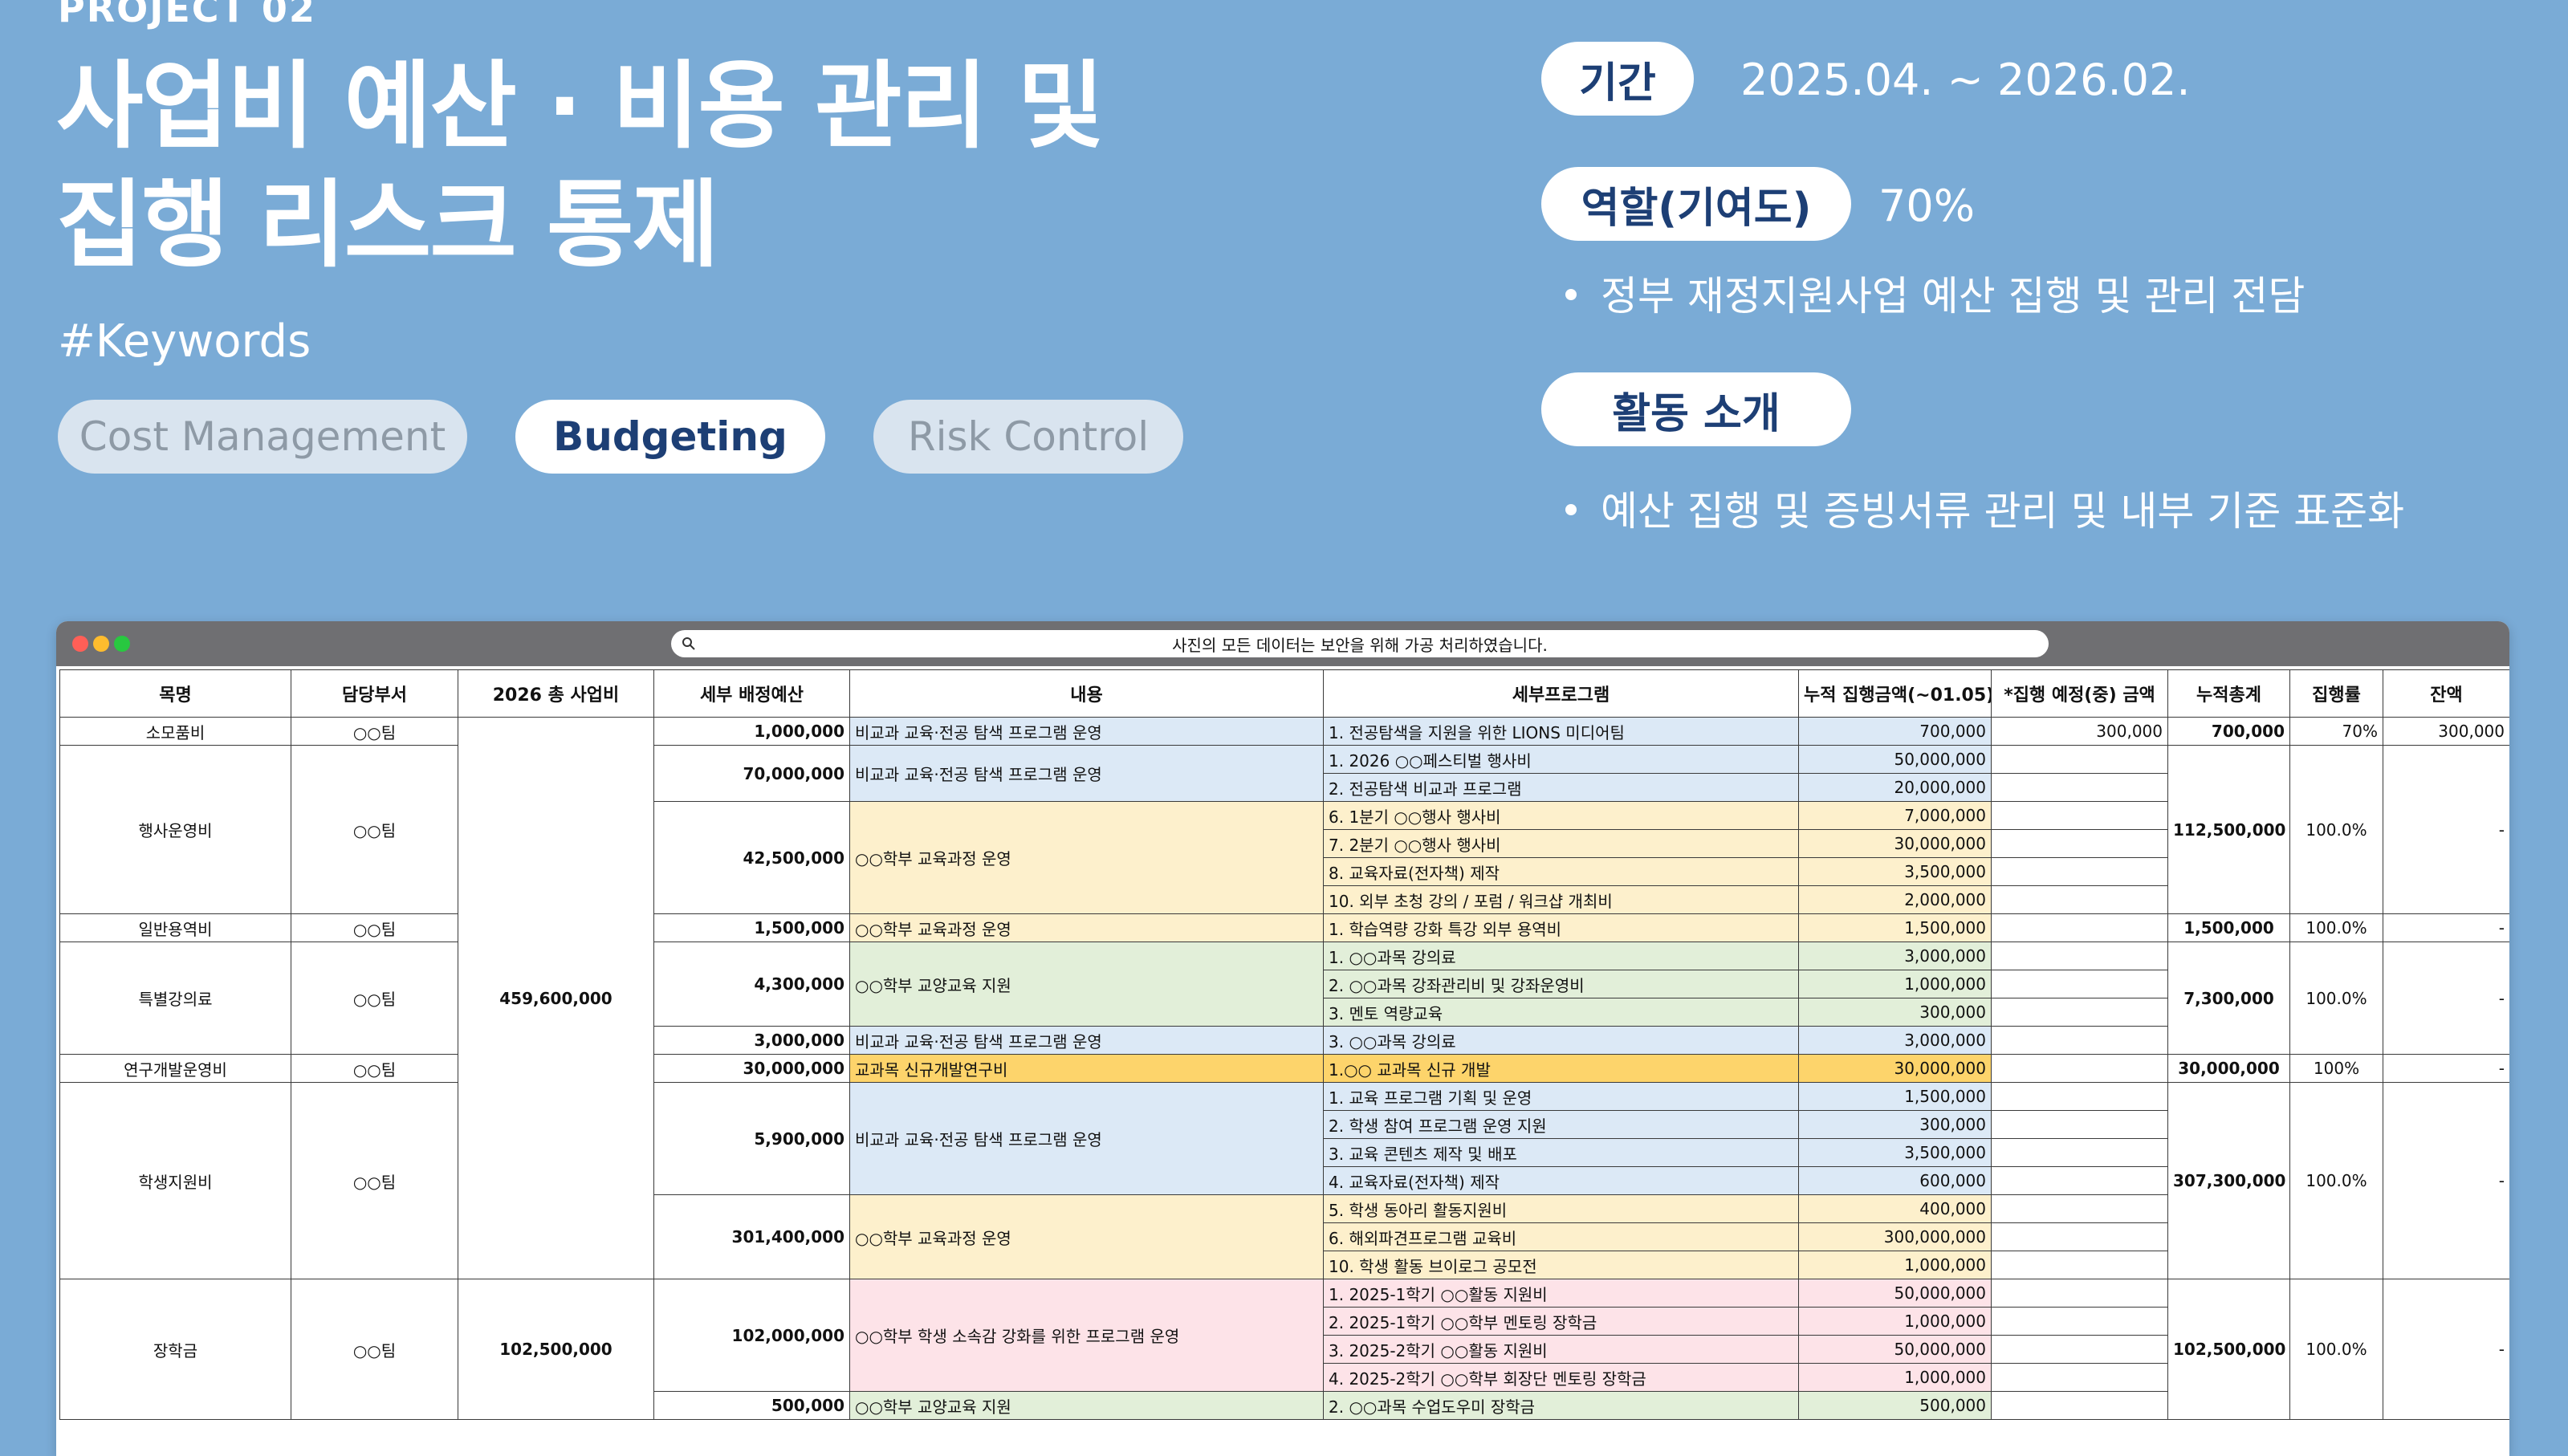  Describe the element at coordinates (751, 1236) in the screenshot. I see `cell-alloc: 301,400,000` at that location.